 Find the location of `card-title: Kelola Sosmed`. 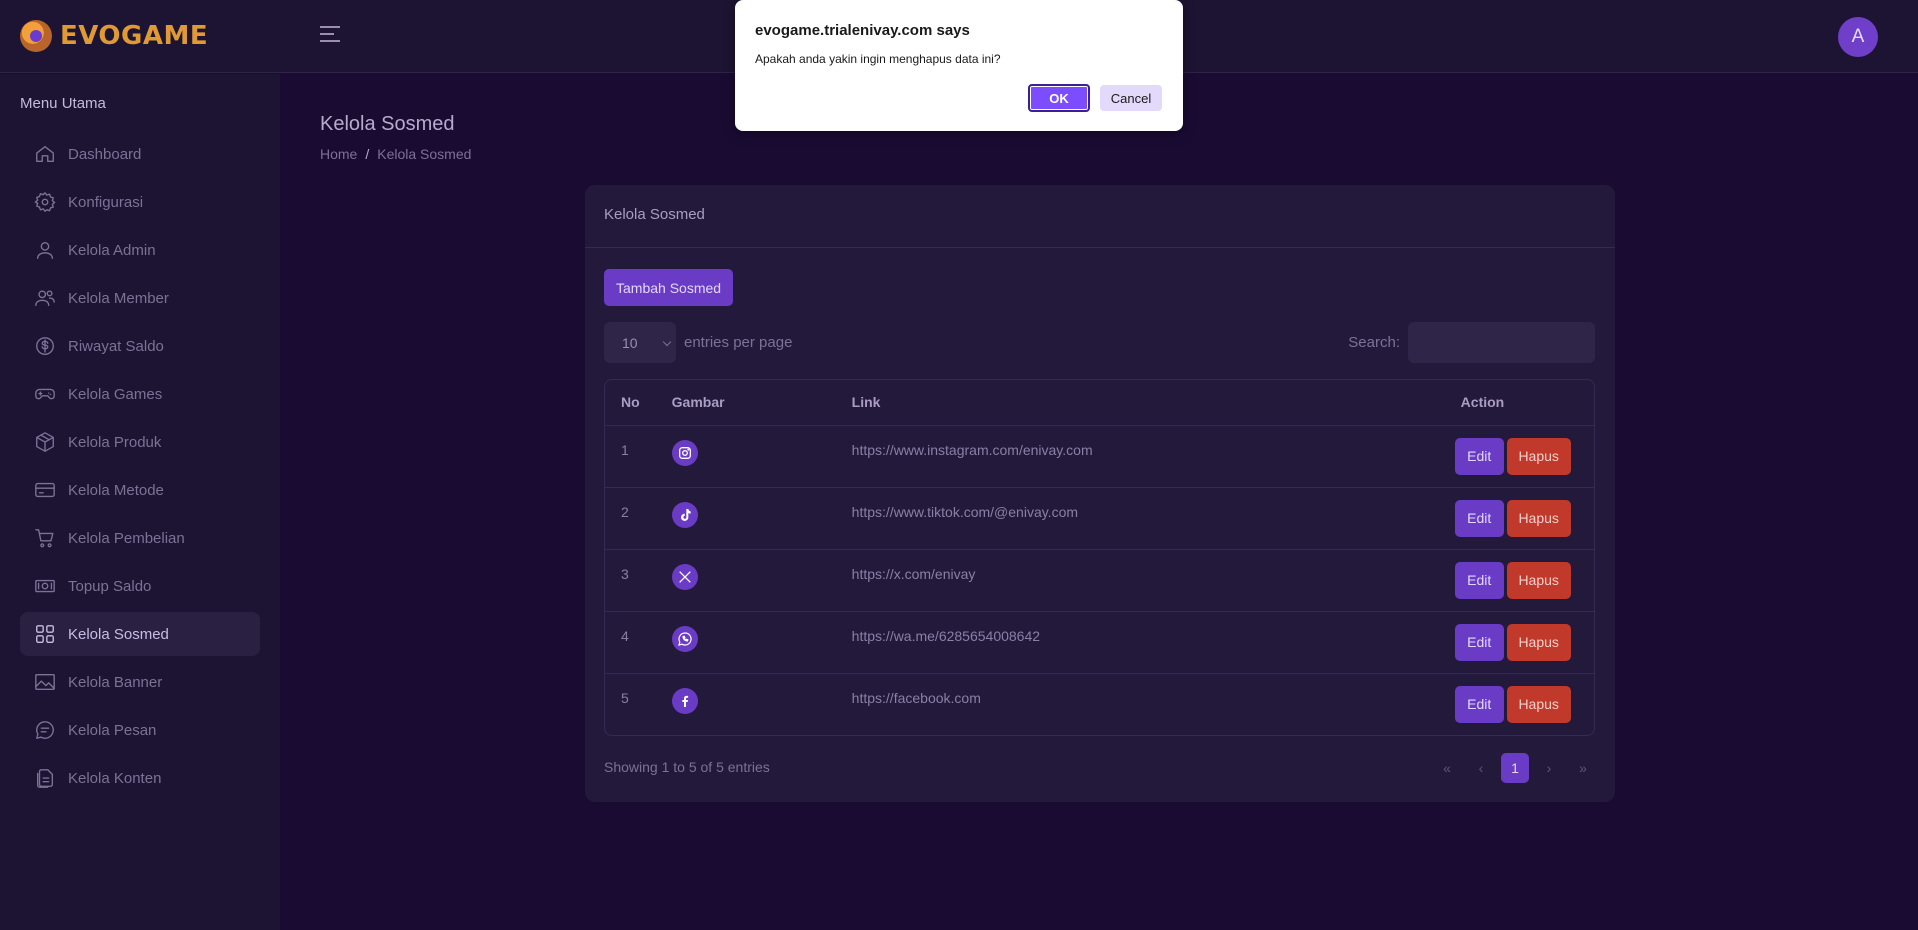

card-title: Kelola Sosmed is located at coordinates (1100, 216).